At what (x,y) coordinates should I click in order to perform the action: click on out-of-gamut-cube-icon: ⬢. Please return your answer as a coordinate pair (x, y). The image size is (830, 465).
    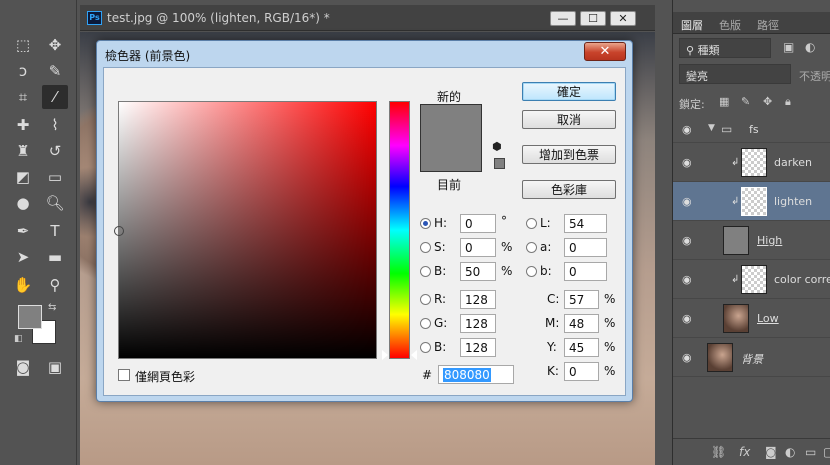
    Looking at the image, I should click on (498, 147).